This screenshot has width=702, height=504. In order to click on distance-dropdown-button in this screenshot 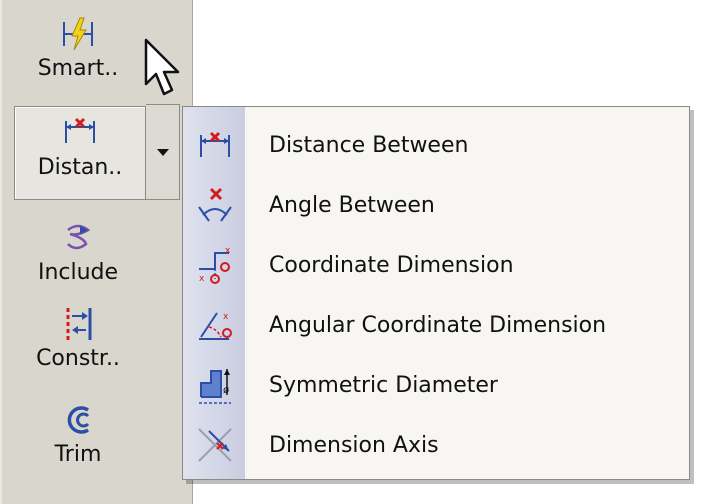, I will do `click(163, 152)`.